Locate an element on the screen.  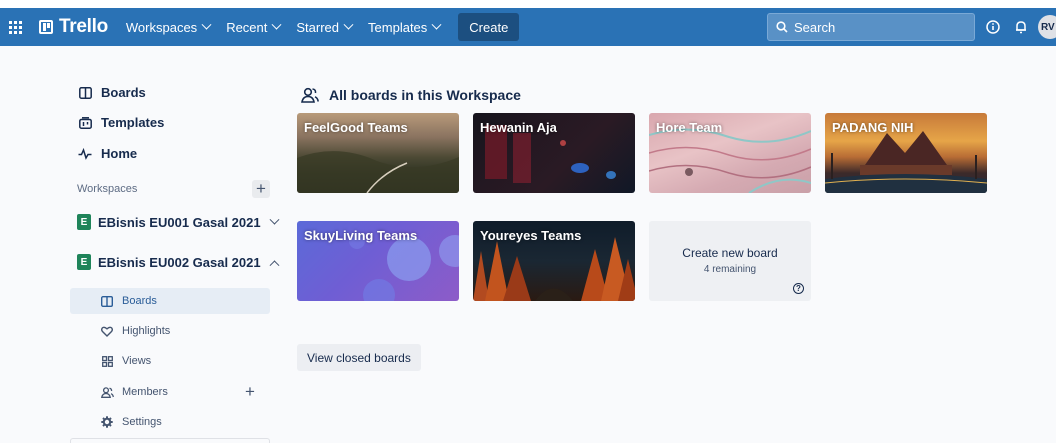
heart-icon is located at coordinates (107, 331).